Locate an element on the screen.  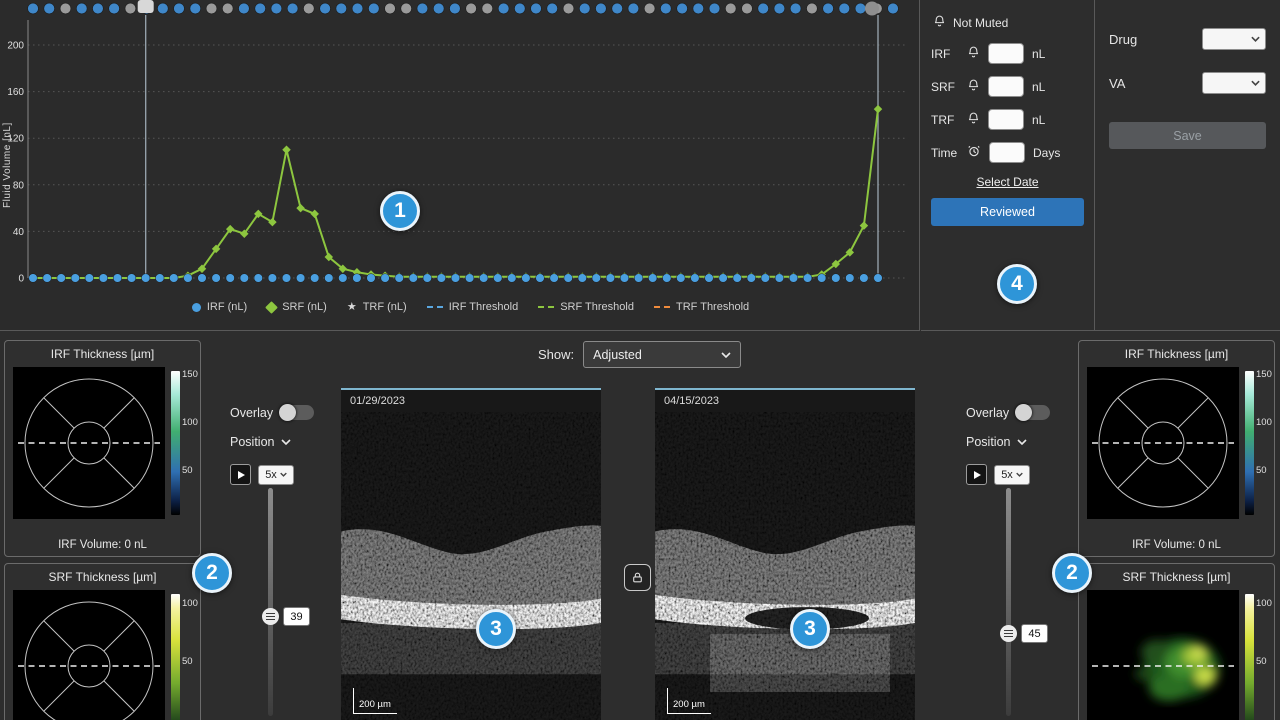
oct-image-left: 200 µm is located at coordinates (471, 566).